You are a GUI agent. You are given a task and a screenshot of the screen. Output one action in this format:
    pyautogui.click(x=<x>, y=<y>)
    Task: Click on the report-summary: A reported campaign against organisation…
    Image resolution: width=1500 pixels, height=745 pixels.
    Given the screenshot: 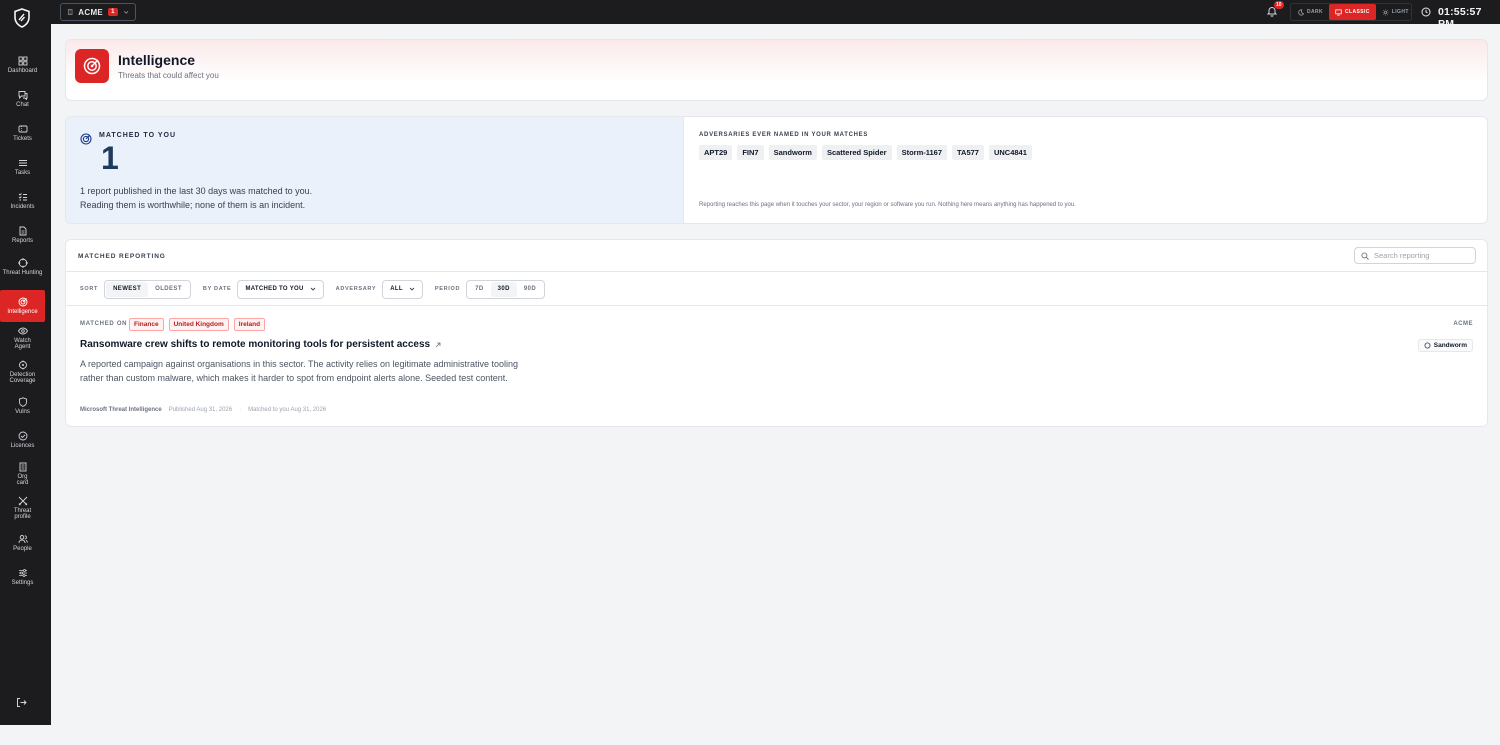 What is the action you would take?
    pyautogui.click(x=299, y=371)
    